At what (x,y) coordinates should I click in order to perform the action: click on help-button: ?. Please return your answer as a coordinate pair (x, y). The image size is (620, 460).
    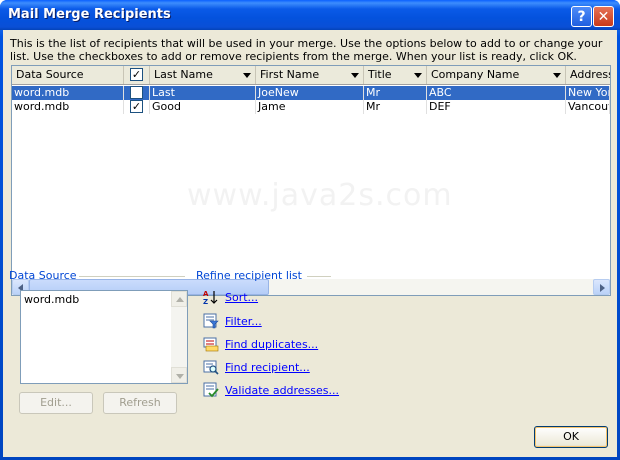
    Looking at the image, I should click on (581, 16).